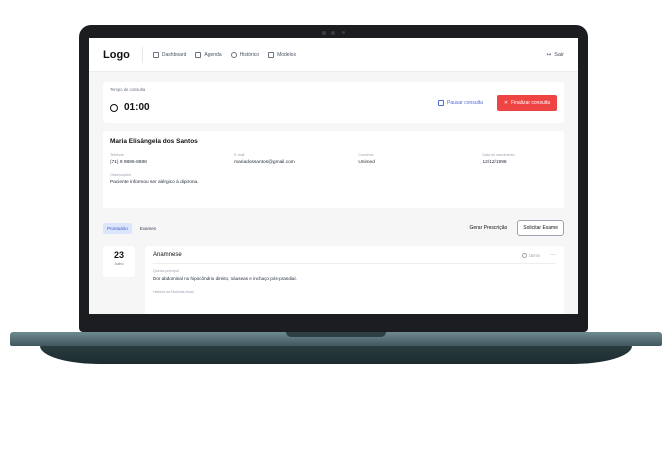  I want to click on document-icon, so click(271, 54).